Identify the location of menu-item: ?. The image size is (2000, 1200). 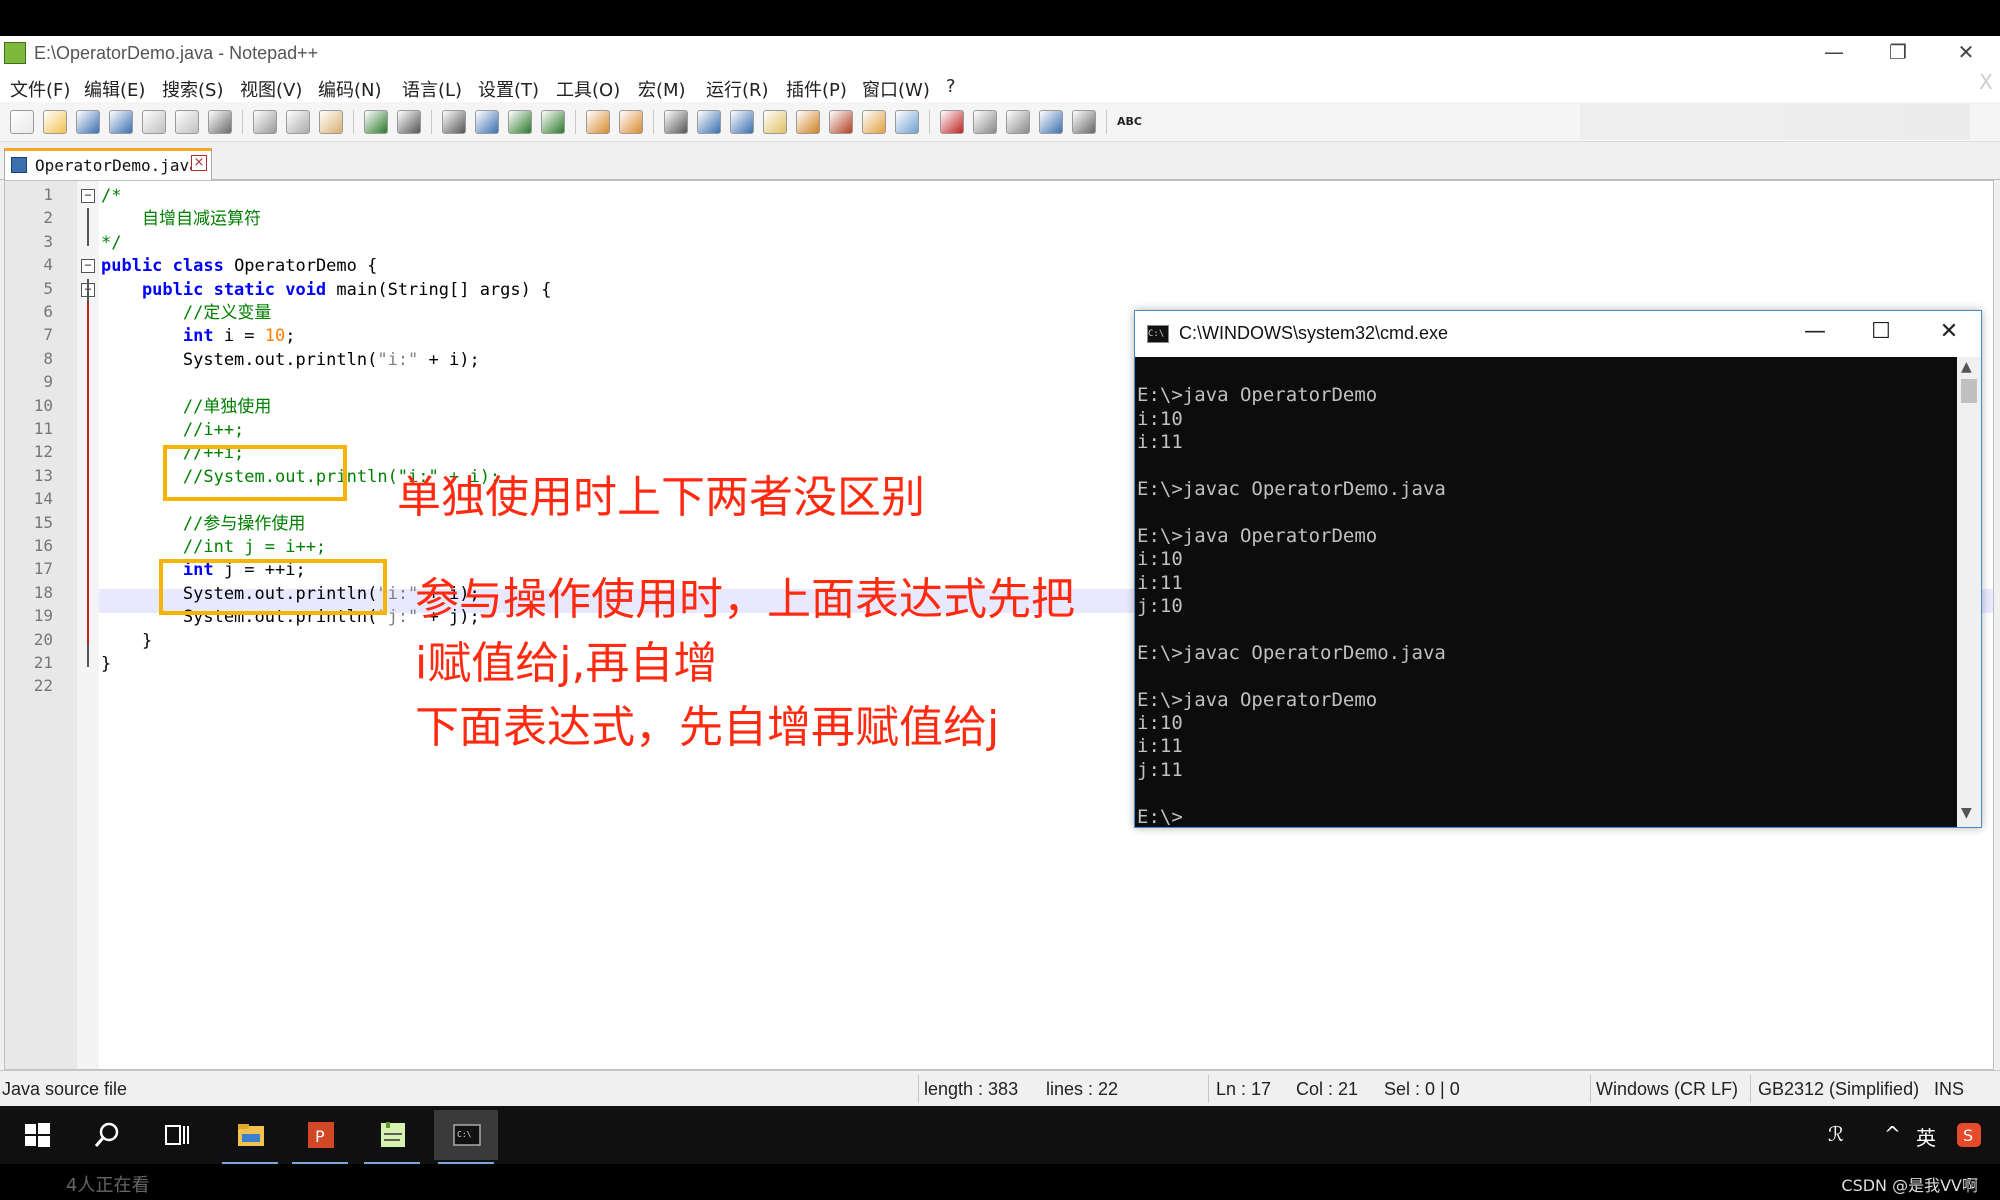
(951, 86).